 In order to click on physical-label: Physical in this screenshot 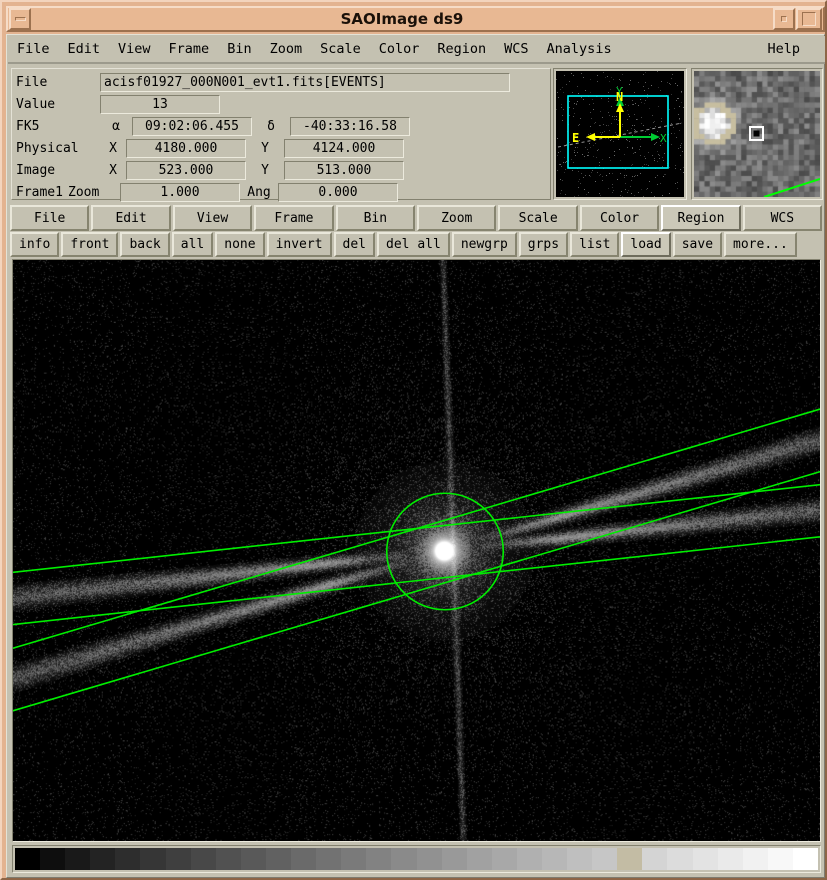, I will do `click(47, 148)`.